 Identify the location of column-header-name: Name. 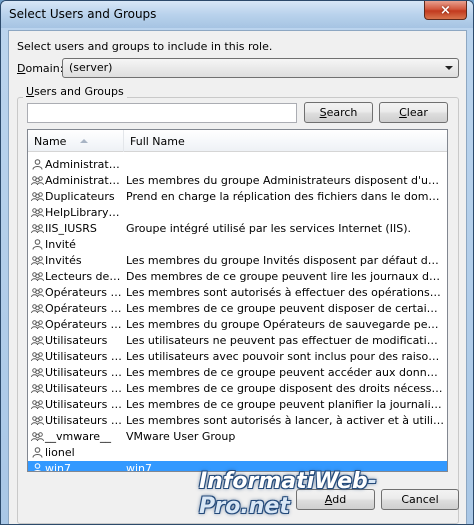
(76, 141).